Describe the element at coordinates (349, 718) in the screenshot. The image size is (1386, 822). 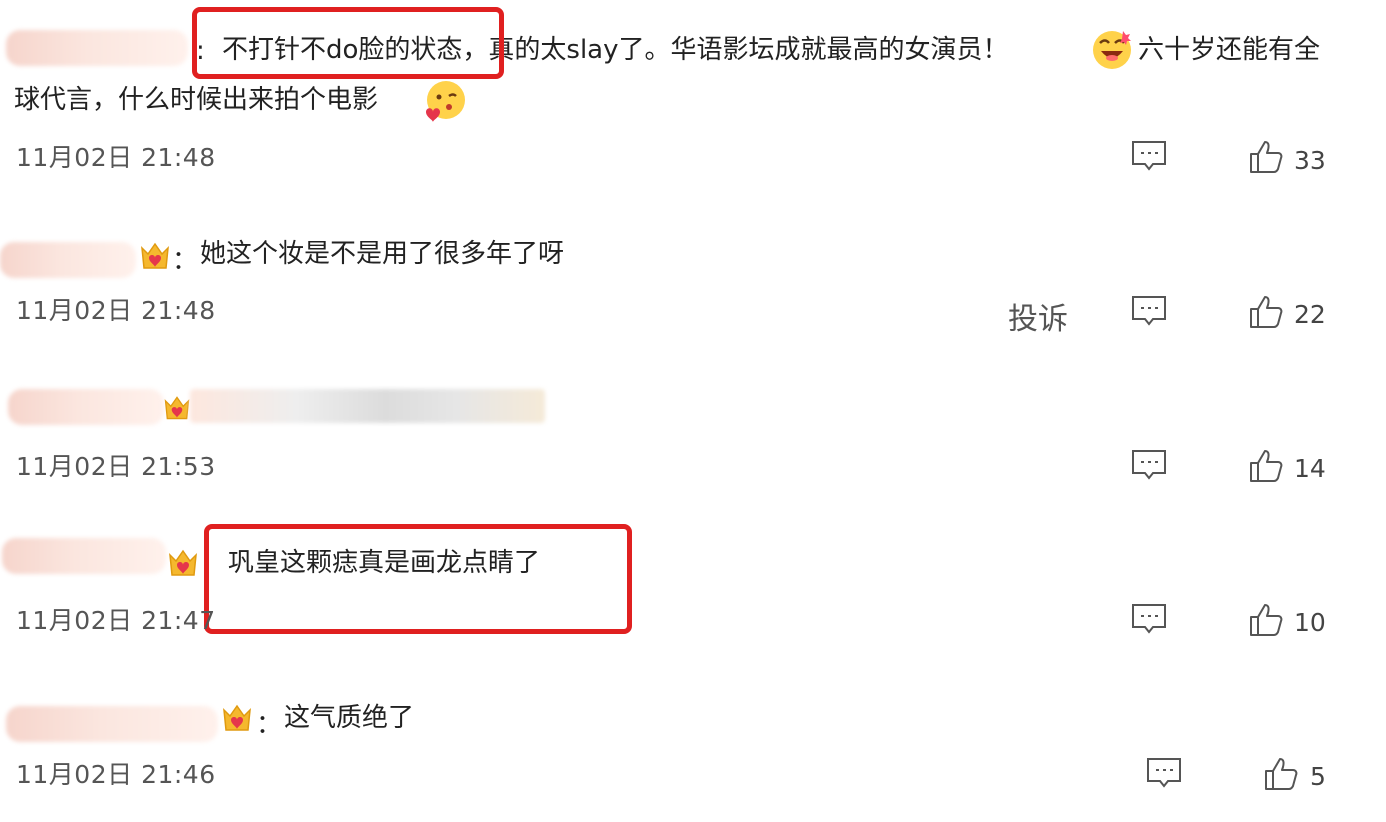
I see `comment-text: 这气质绝了` at that location.